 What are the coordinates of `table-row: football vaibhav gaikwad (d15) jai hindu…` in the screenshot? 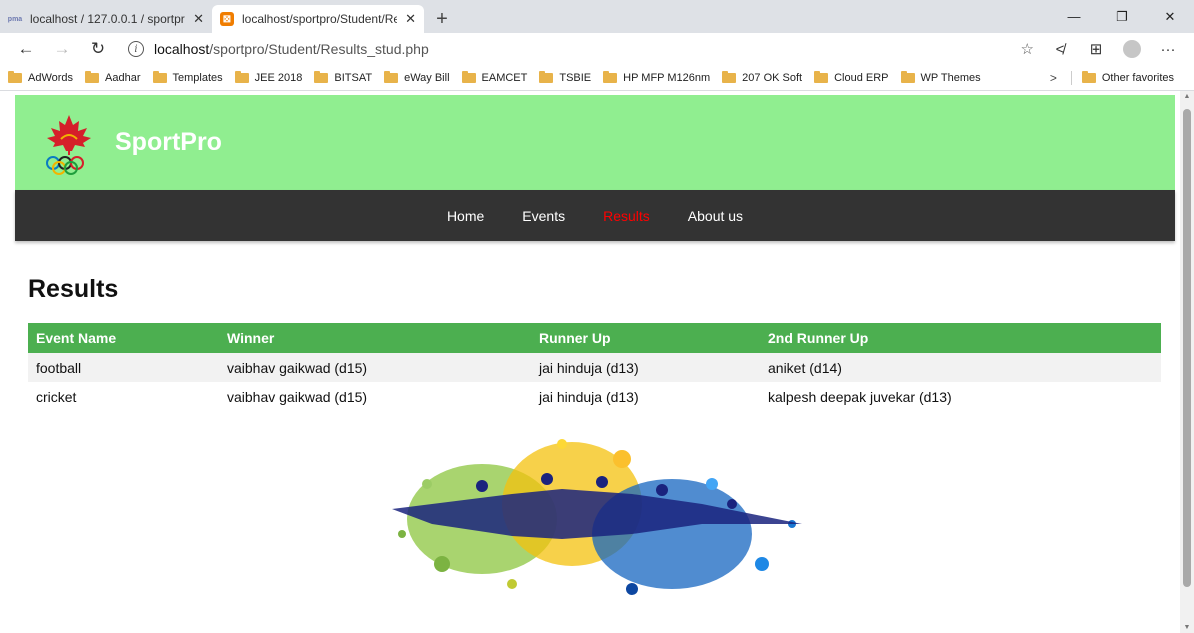 It's located at (594, 367).